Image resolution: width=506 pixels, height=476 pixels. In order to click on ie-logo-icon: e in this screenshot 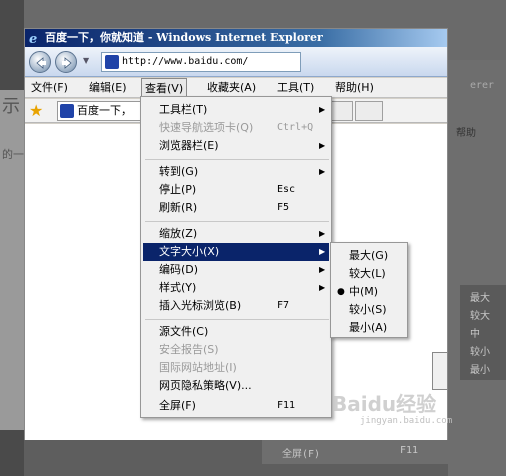, I will do `click(35, 39)`.